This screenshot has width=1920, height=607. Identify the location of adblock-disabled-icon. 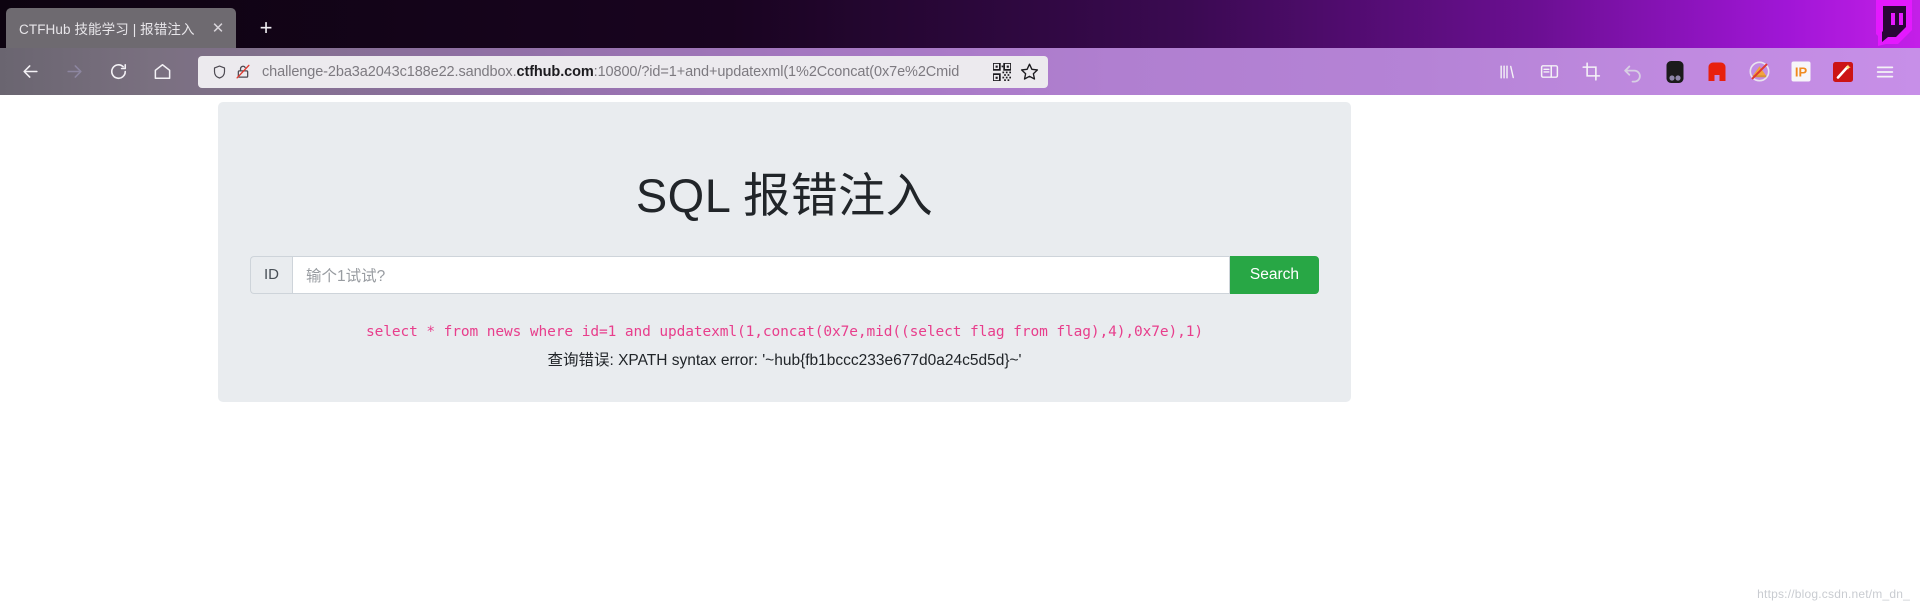
(1759, 72).